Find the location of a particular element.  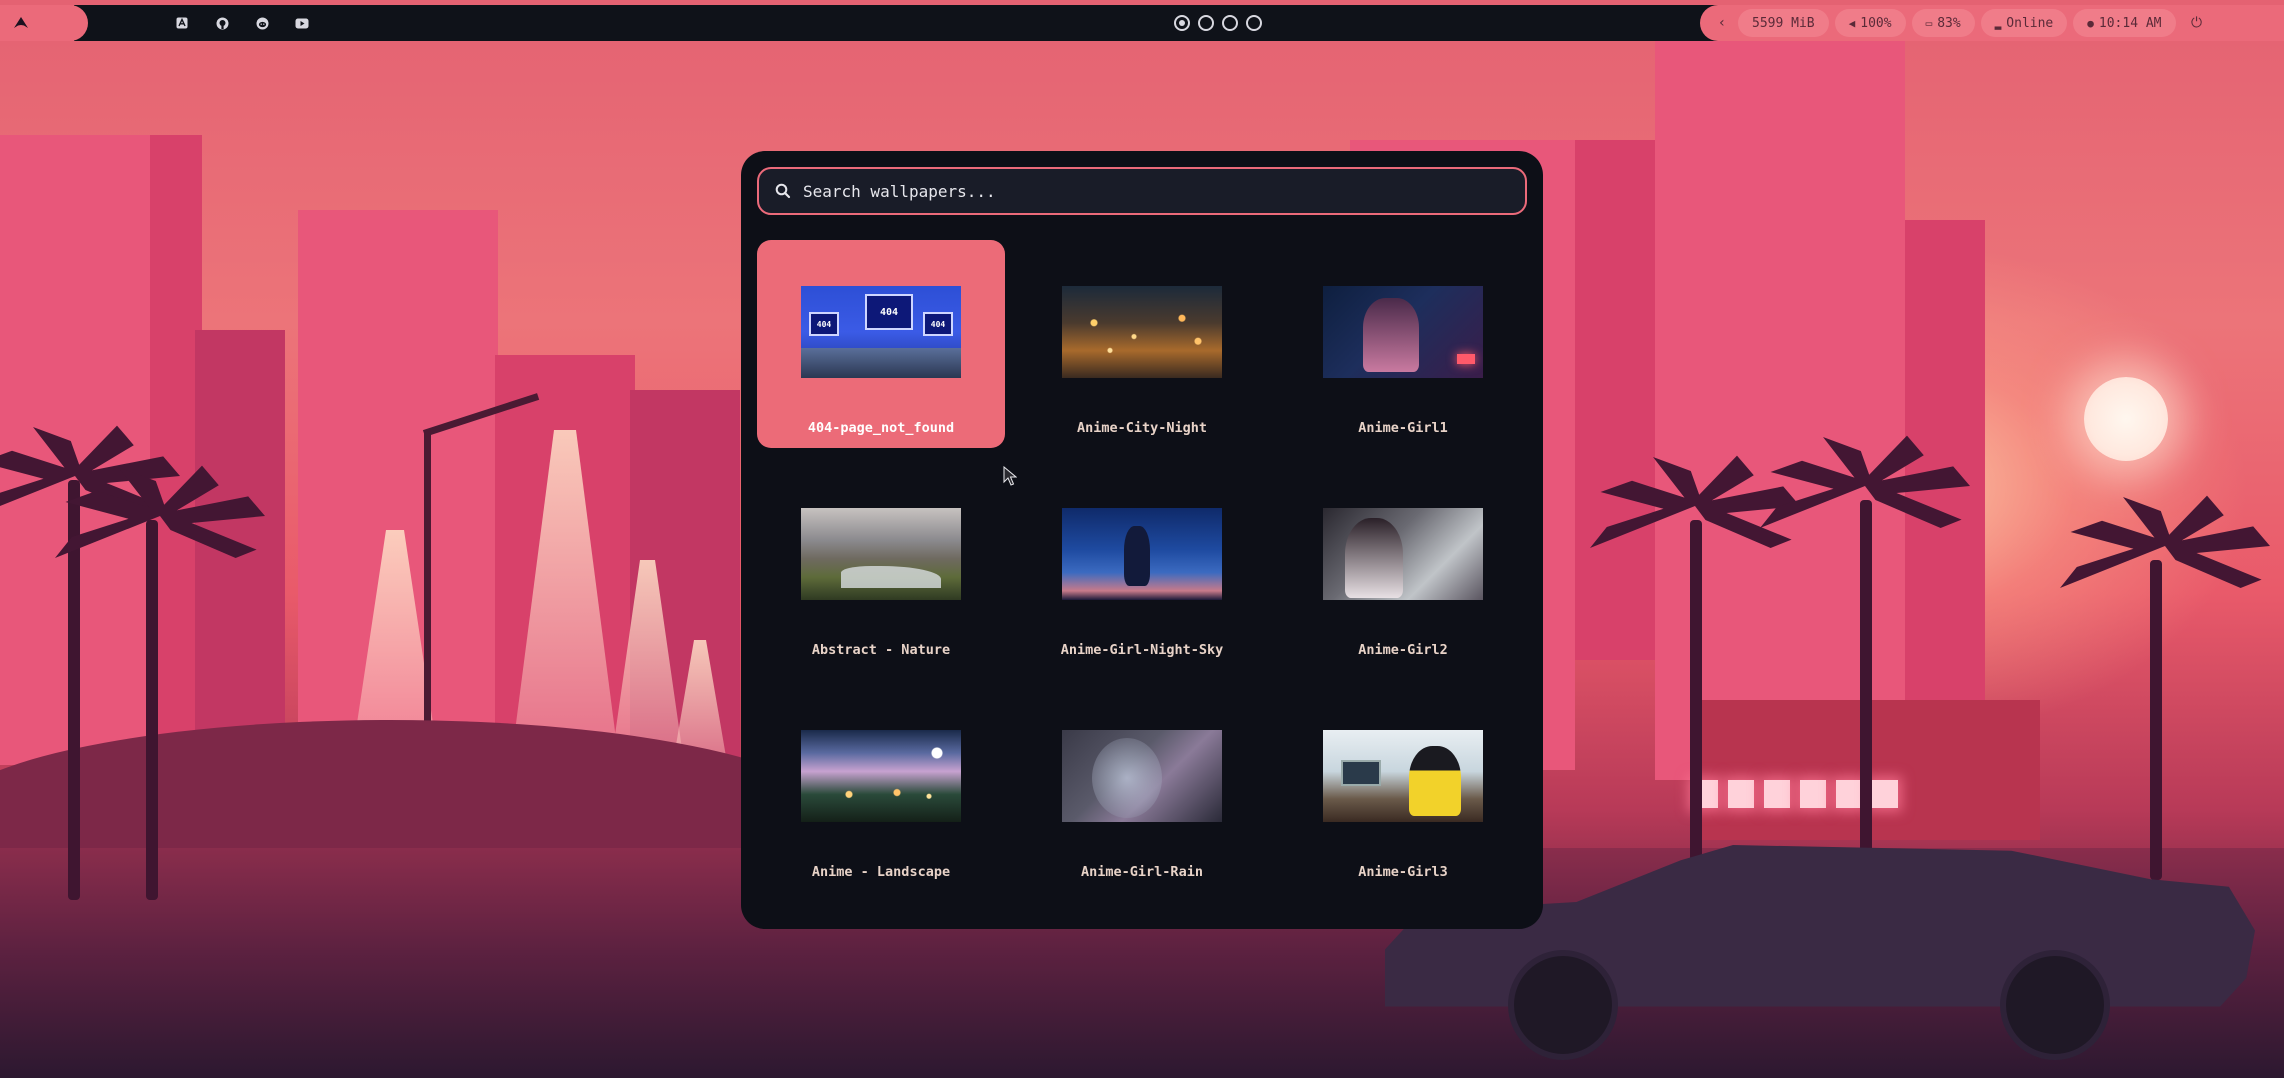

app-launchers is located at coordinates (242, 23).